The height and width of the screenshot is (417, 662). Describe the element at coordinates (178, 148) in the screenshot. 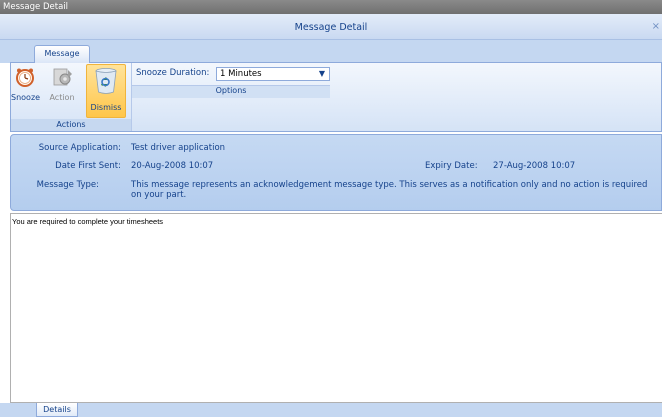

I see `source-application-value: Test driver application` at that location.